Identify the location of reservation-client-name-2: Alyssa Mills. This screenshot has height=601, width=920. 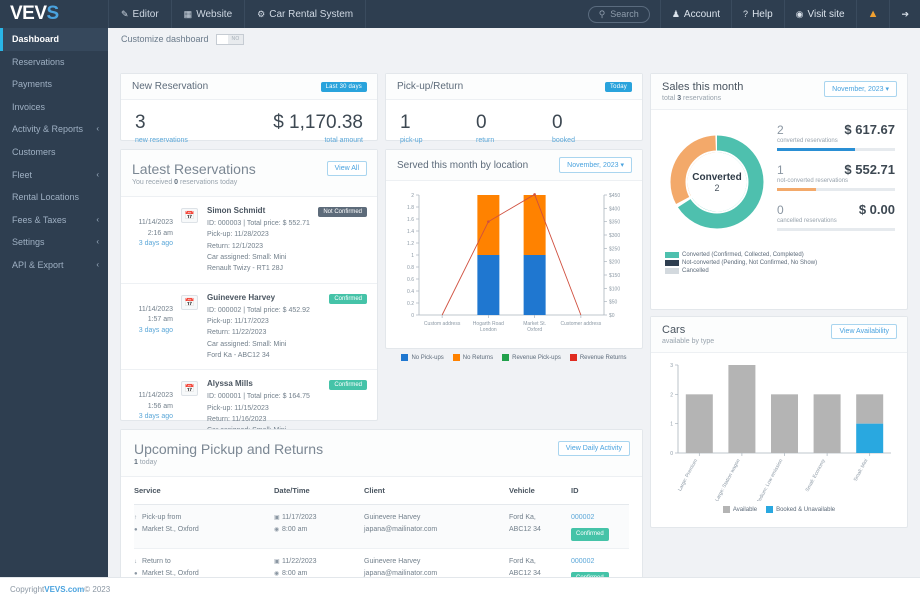
(230, 383).